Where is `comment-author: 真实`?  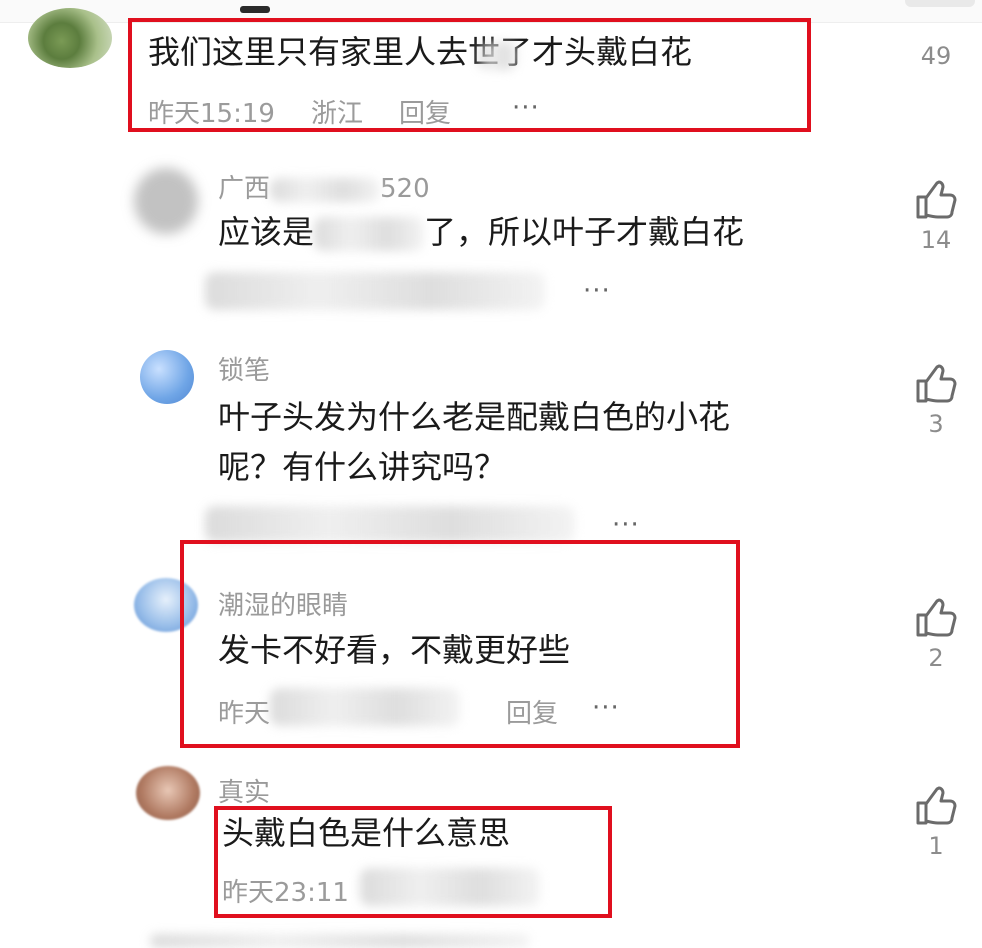 comment-author: 真实 is located at coordinates (244, 793).